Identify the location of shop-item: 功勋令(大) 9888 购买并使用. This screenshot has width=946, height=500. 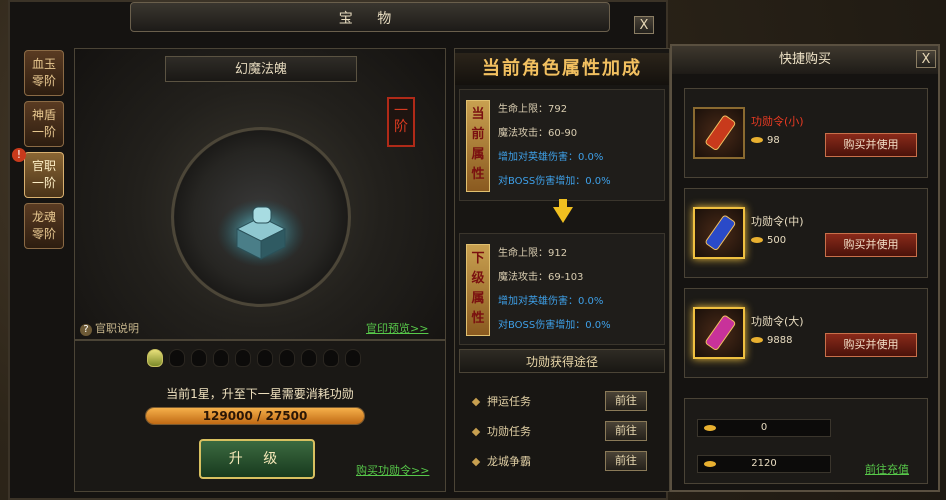
(806, 333).